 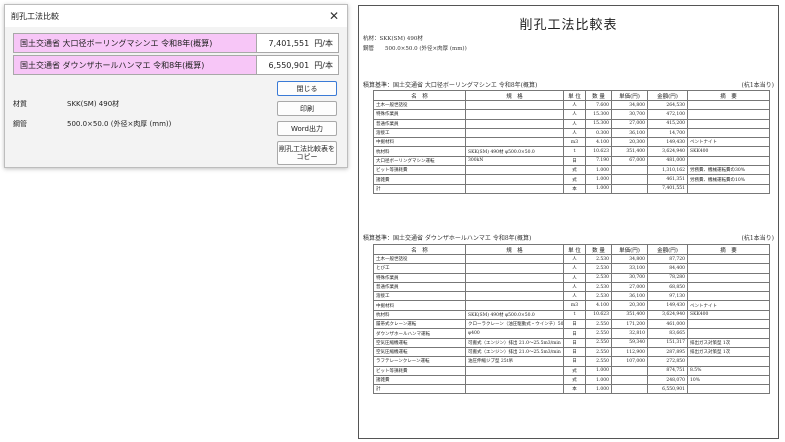 What do you see at coordinates (307, 128) in the screenshot?
I see `word-export-button: Word出力` at bounding box center [307, 128].